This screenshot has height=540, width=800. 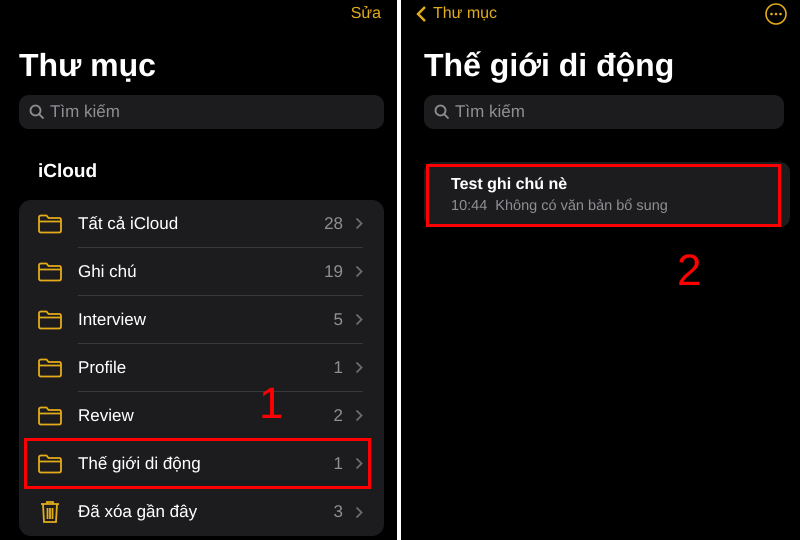 What do you see at coordinates (88, 65) in the screenshot?
I see `page-title: Thư mục` at bounding box center [88, 65].